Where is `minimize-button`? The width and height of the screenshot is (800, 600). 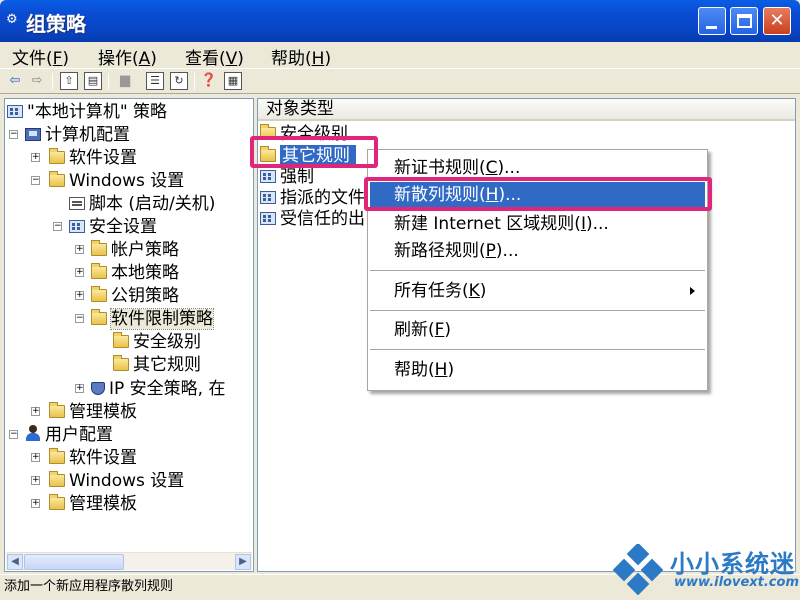
minimize-button is located at coordinates (712, 21).